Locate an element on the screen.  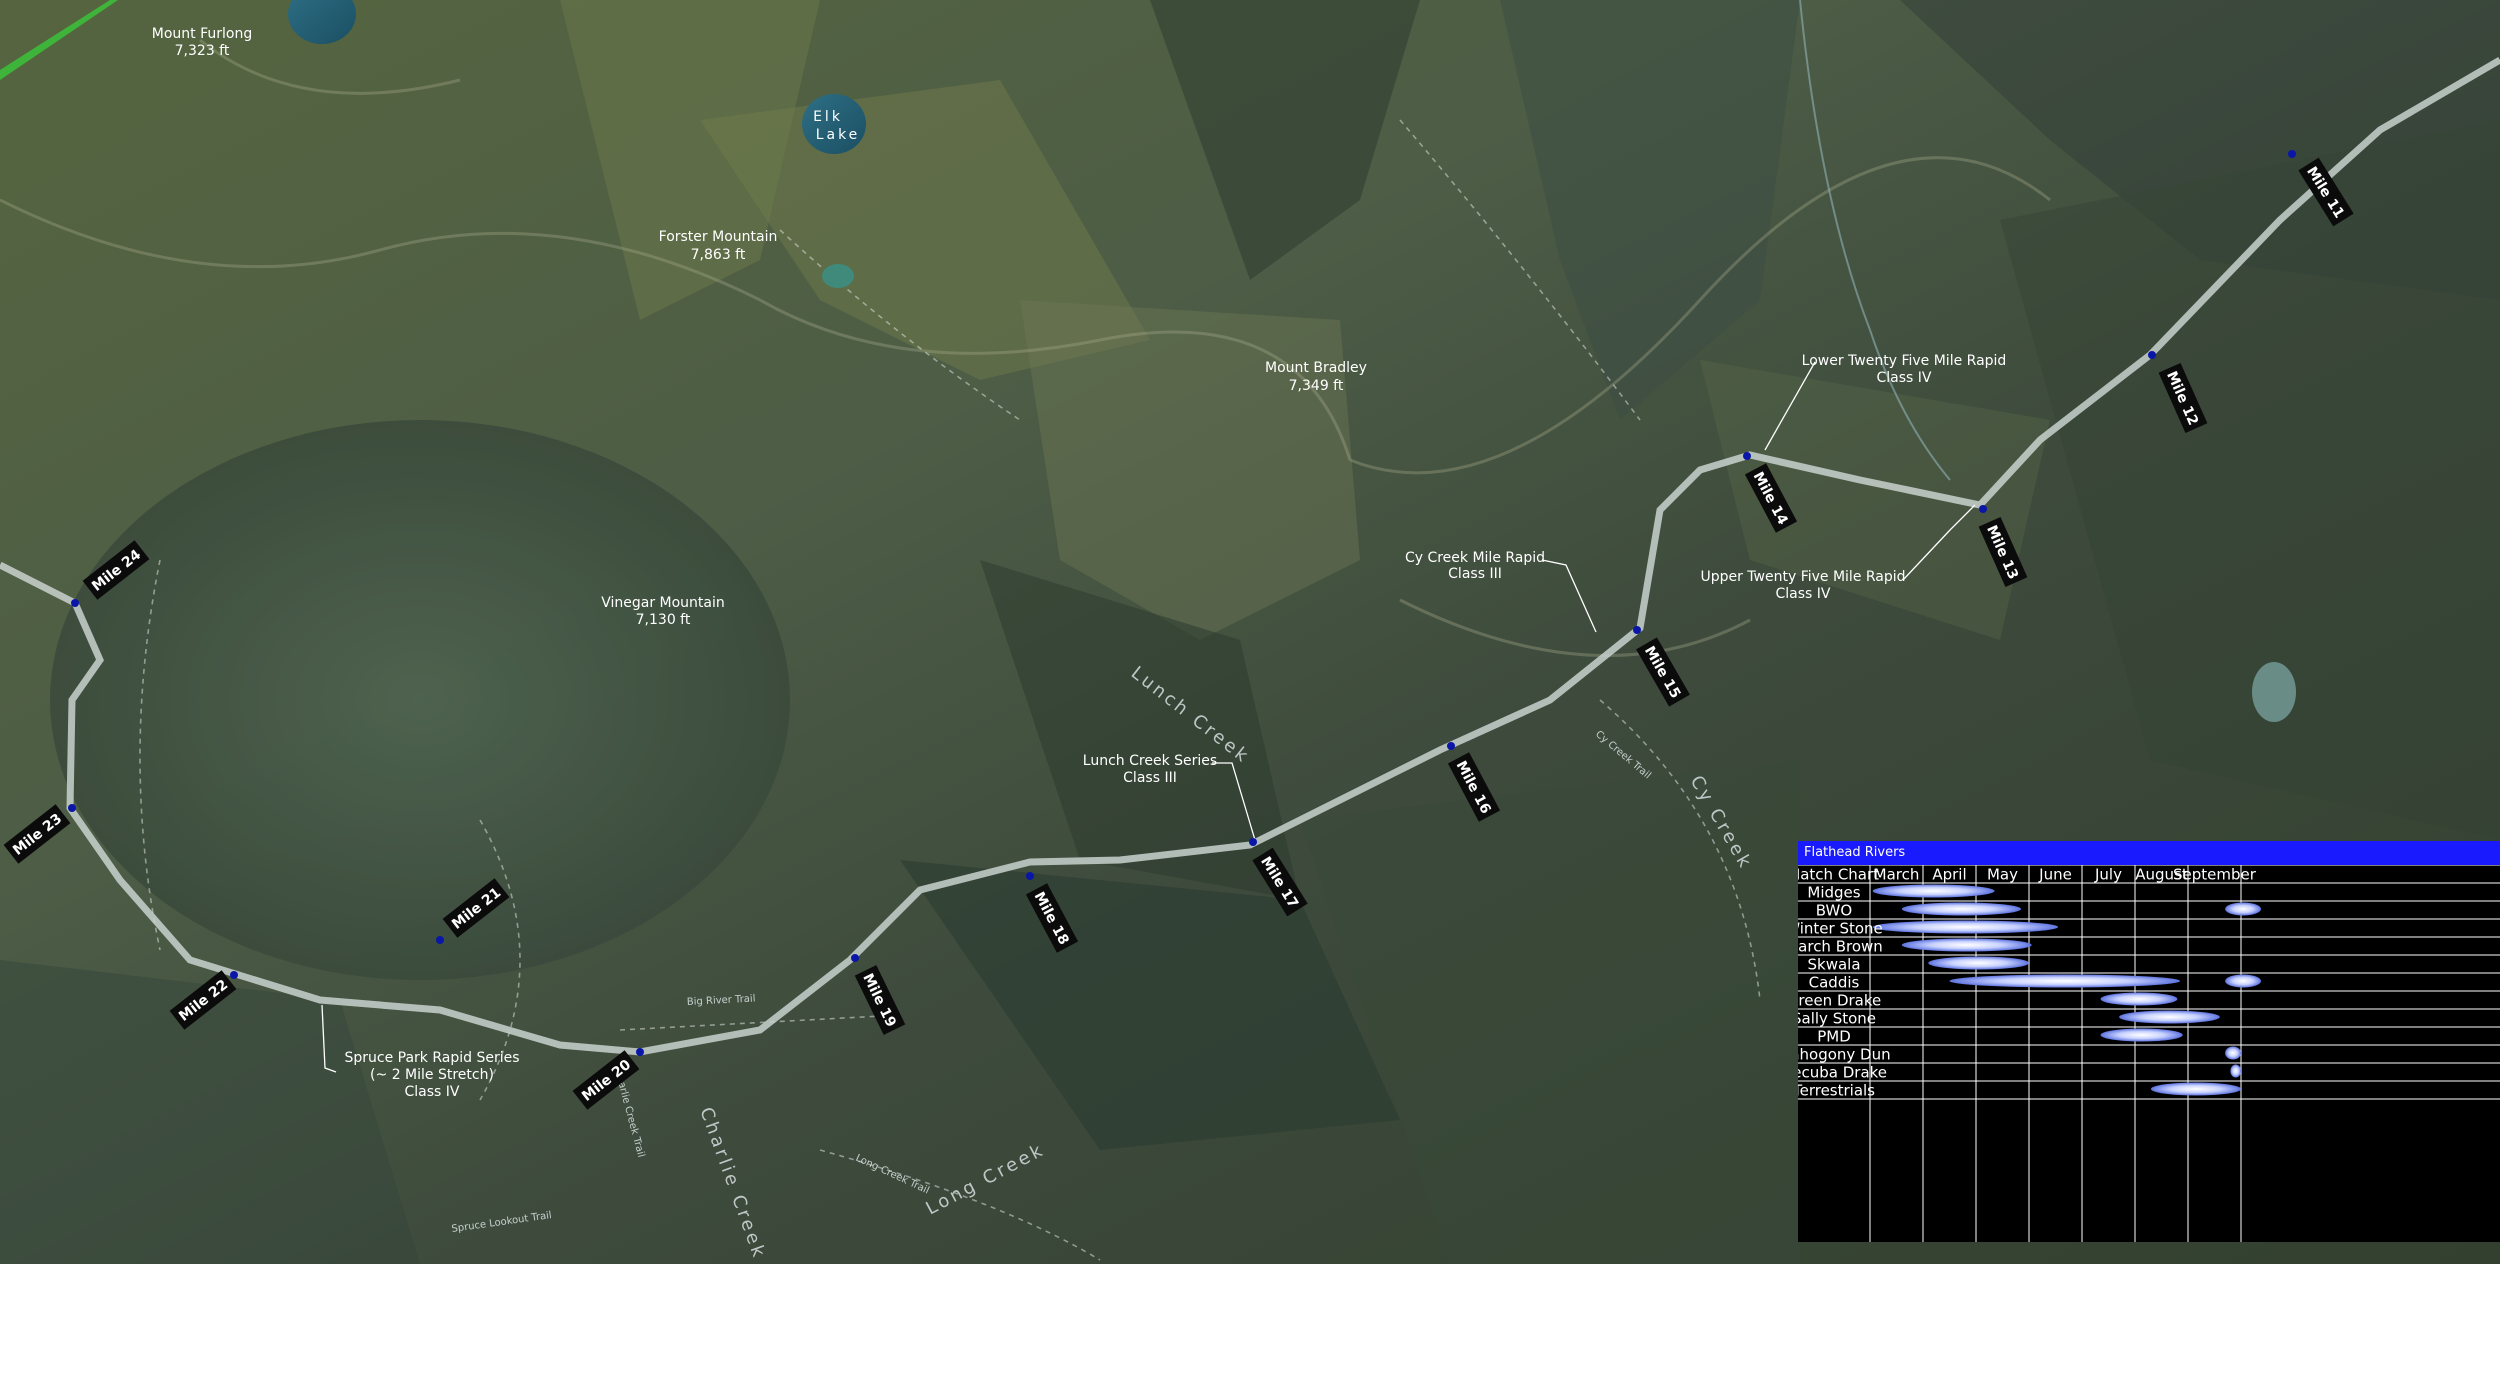
svg-text: Vinegar Mountain is located at coordinates (663, 603).